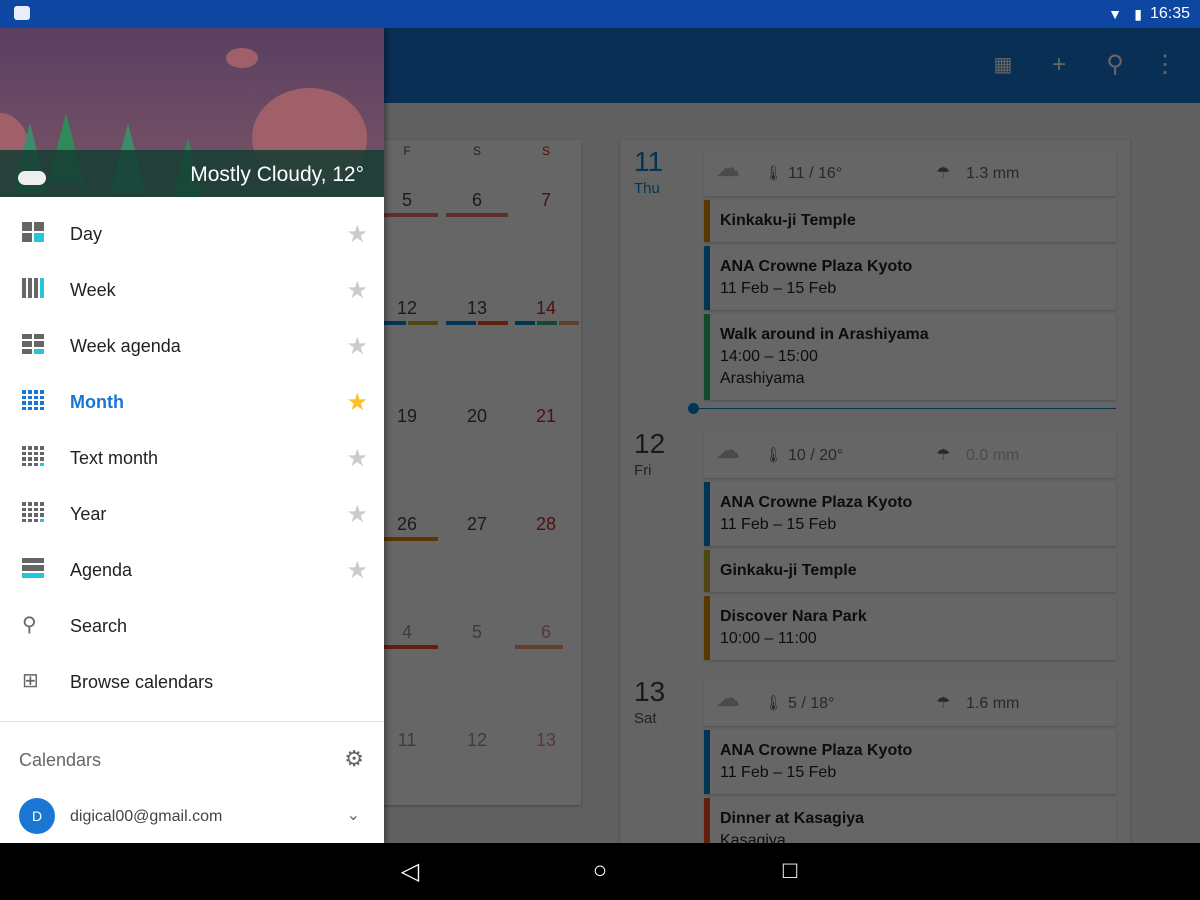 The height and width of the screenshot is (900, 1200). Describe the element at coordinates (353, 815) in the screenshot. I see `chevron-down-icon: ⌄` at that location.